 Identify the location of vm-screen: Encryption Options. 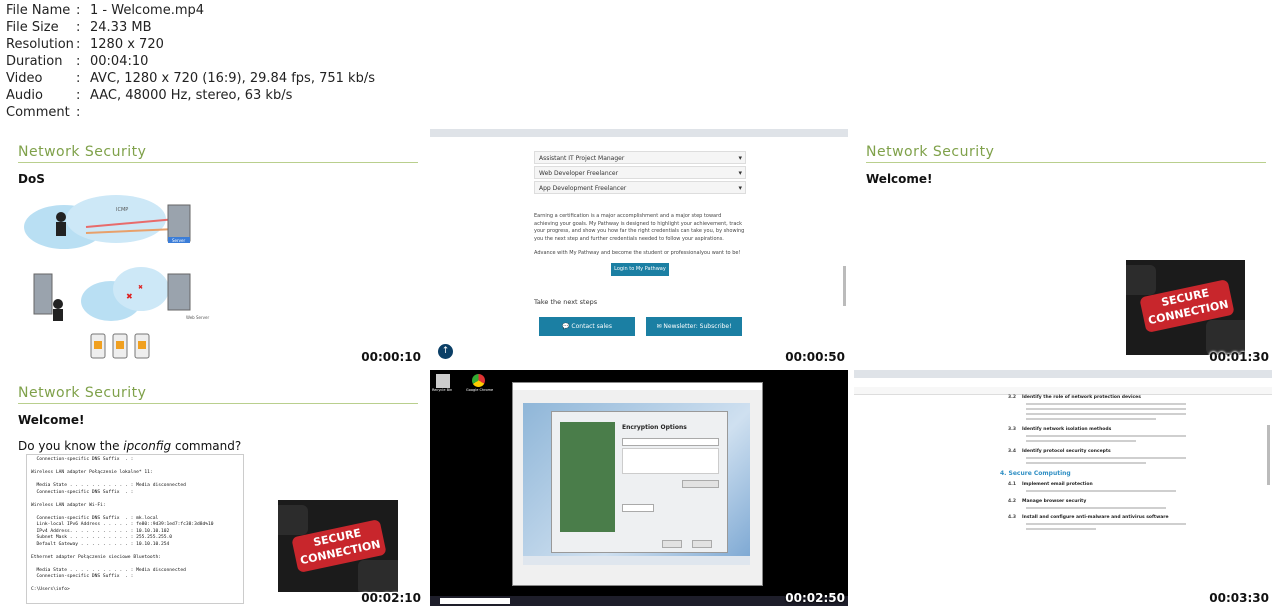
(636, 484).